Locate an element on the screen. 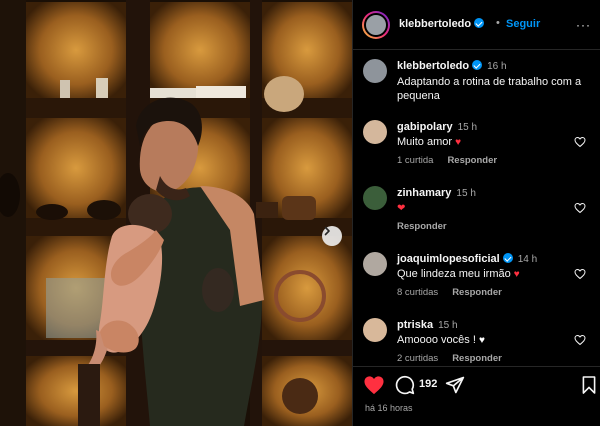 This screenshot has height=426, width=600. comment-icon is located at coordinates (405, 385).